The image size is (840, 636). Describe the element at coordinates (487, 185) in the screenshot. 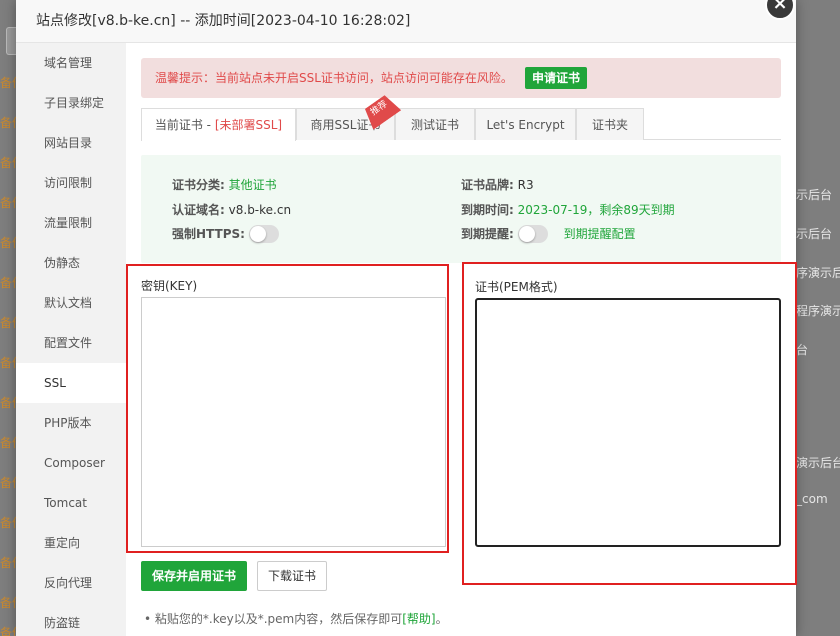

I see `cert-brand-label: 证书品牌:` at that location.